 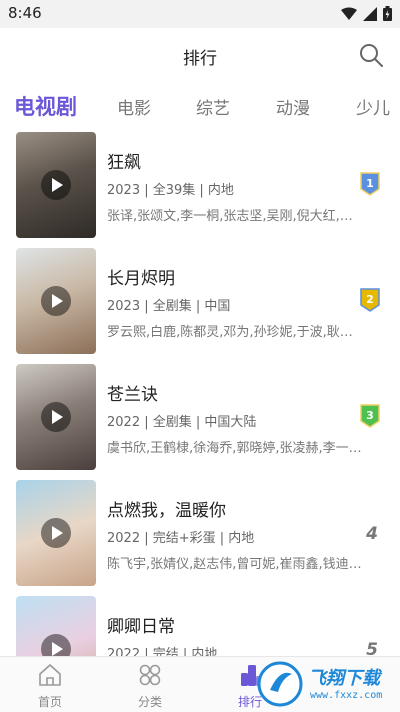 I want to click on tab-anime: 动漫, so click(x=293, y=106).